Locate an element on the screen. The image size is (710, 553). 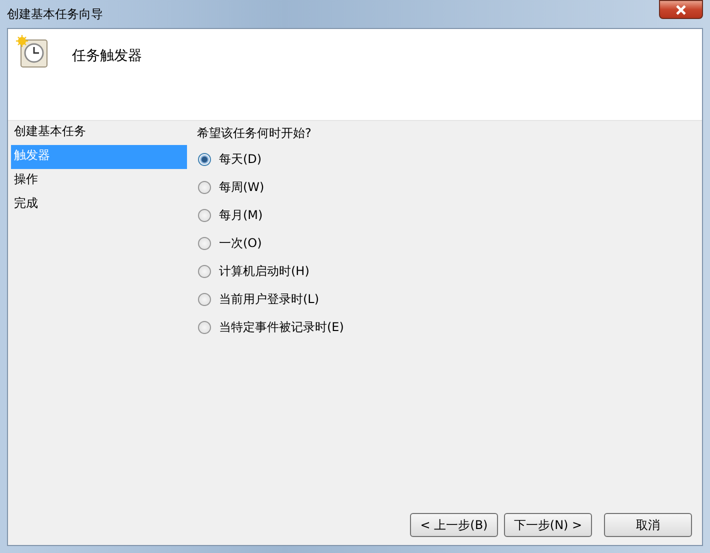
wizard-button: 取消 is located at coordinates (648, 525).